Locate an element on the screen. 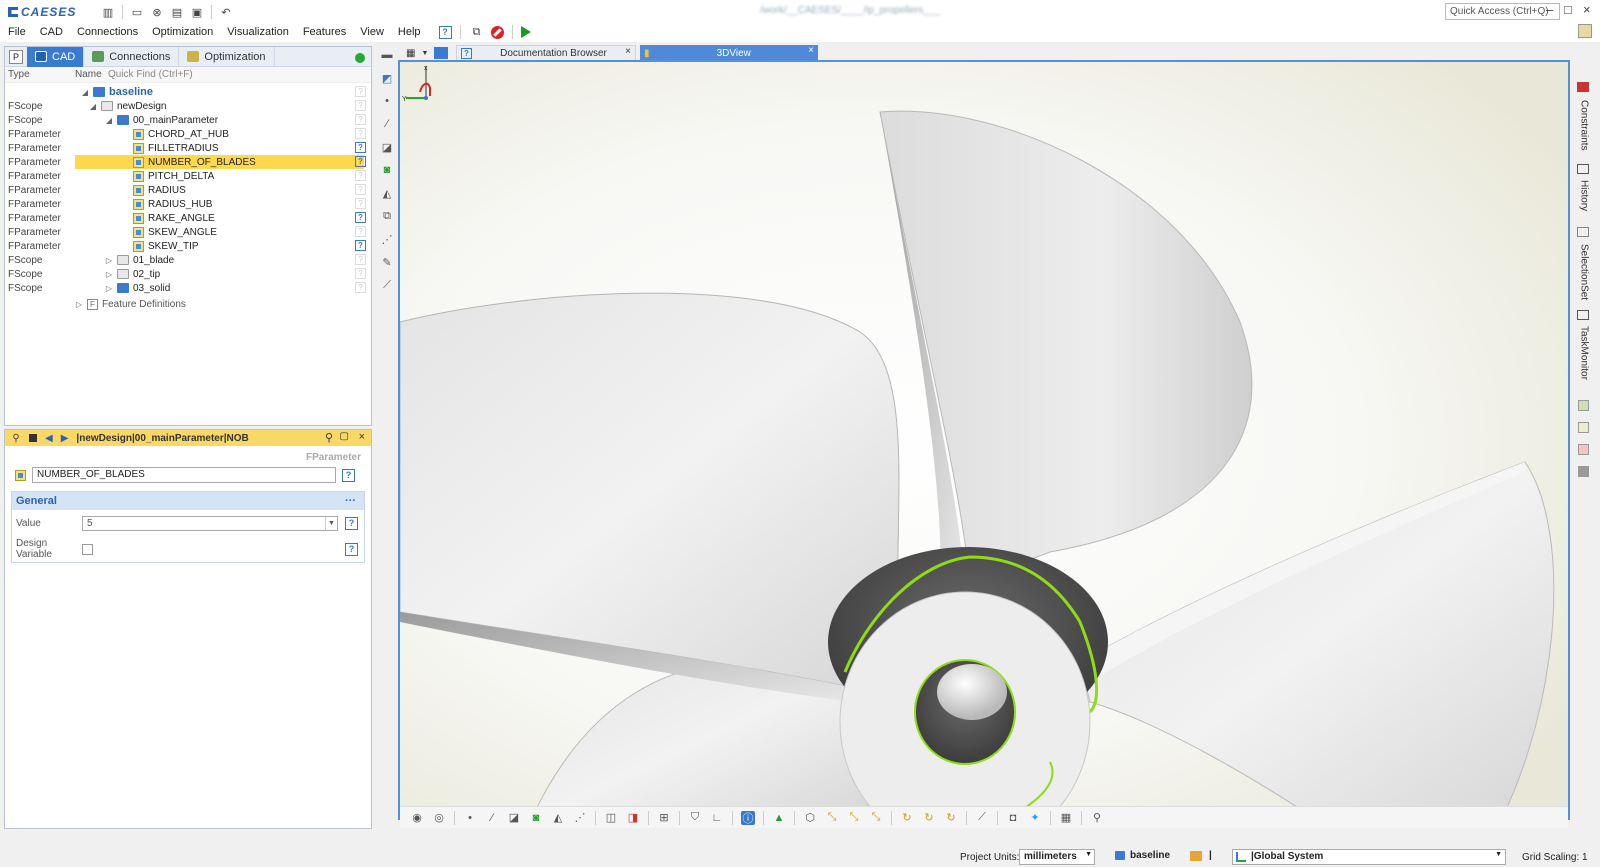 This screenshot has width=1600, height=867. maximize-button: □ is located at coordinates (1568, 9).